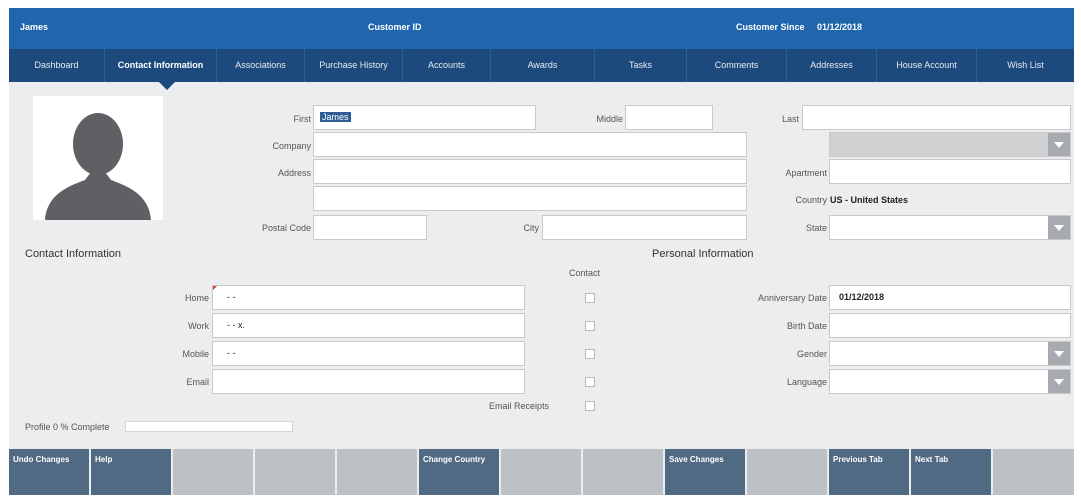  I want to click on email-field, so click(368, 381).